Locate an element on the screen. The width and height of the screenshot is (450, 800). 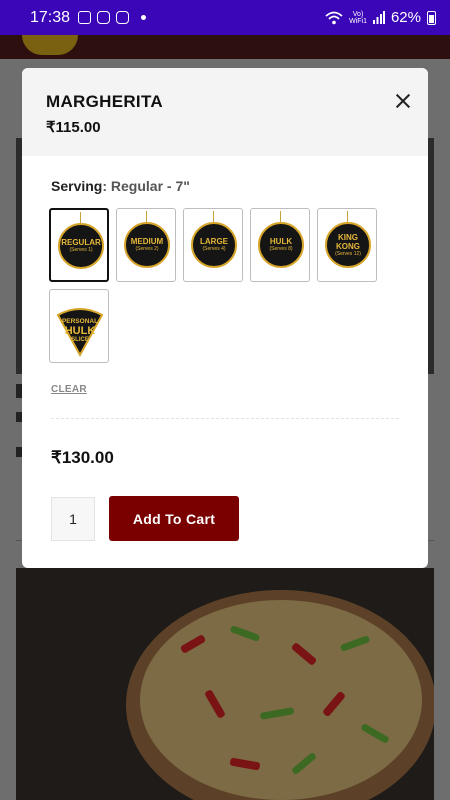
clear-selection-link: CLEAR is located at coordinates (69, 389).